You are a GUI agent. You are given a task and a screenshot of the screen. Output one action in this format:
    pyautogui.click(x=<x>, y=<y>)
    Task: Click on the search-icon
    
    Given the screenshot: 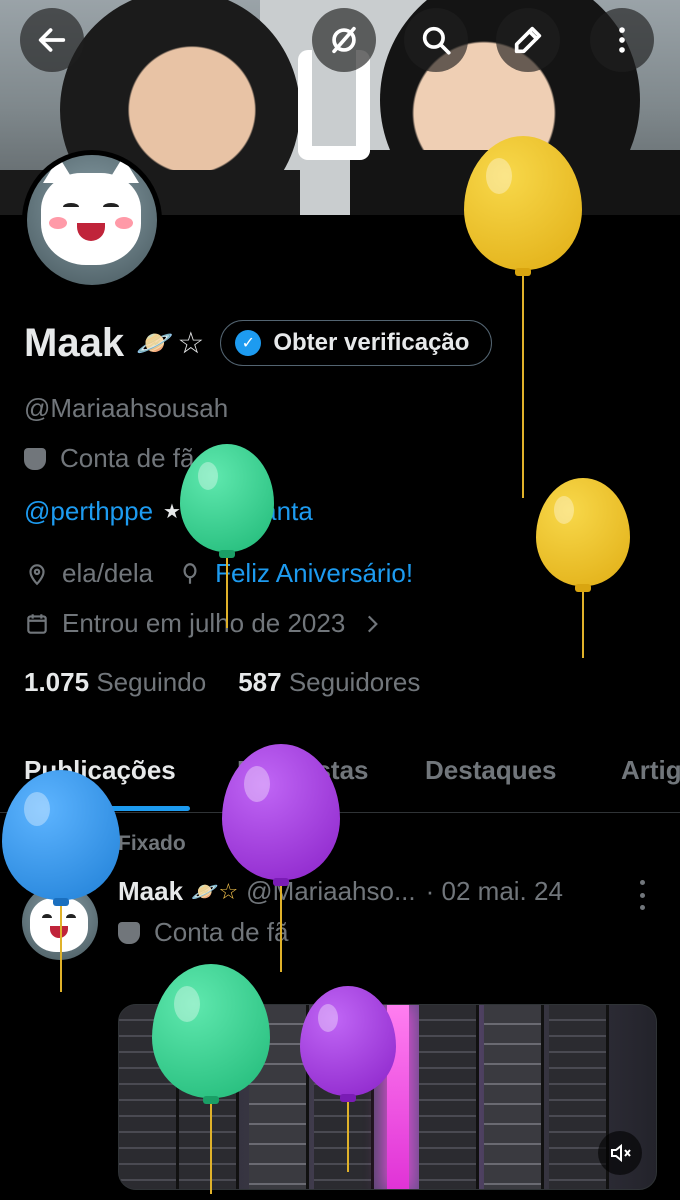 What is the action you would take?
    pyautogui.click(x=436, y=40)
    